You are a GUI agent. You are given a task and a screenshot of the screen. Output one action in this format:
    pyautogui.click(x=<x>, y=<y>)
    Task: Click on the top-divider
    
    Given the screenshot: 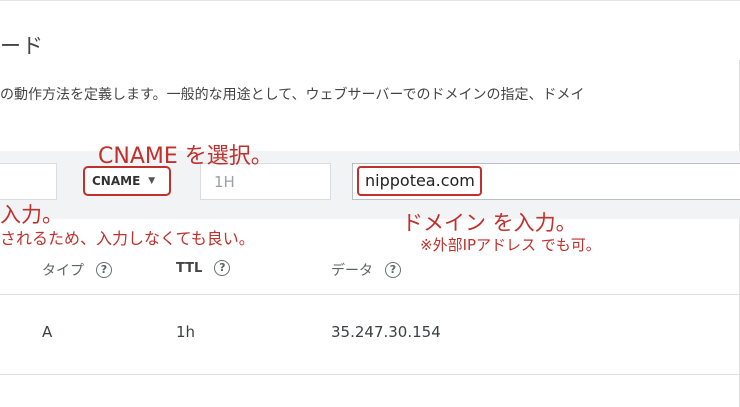 What is the action you would take?
    pyautogui.click(x=370, y=0)
    